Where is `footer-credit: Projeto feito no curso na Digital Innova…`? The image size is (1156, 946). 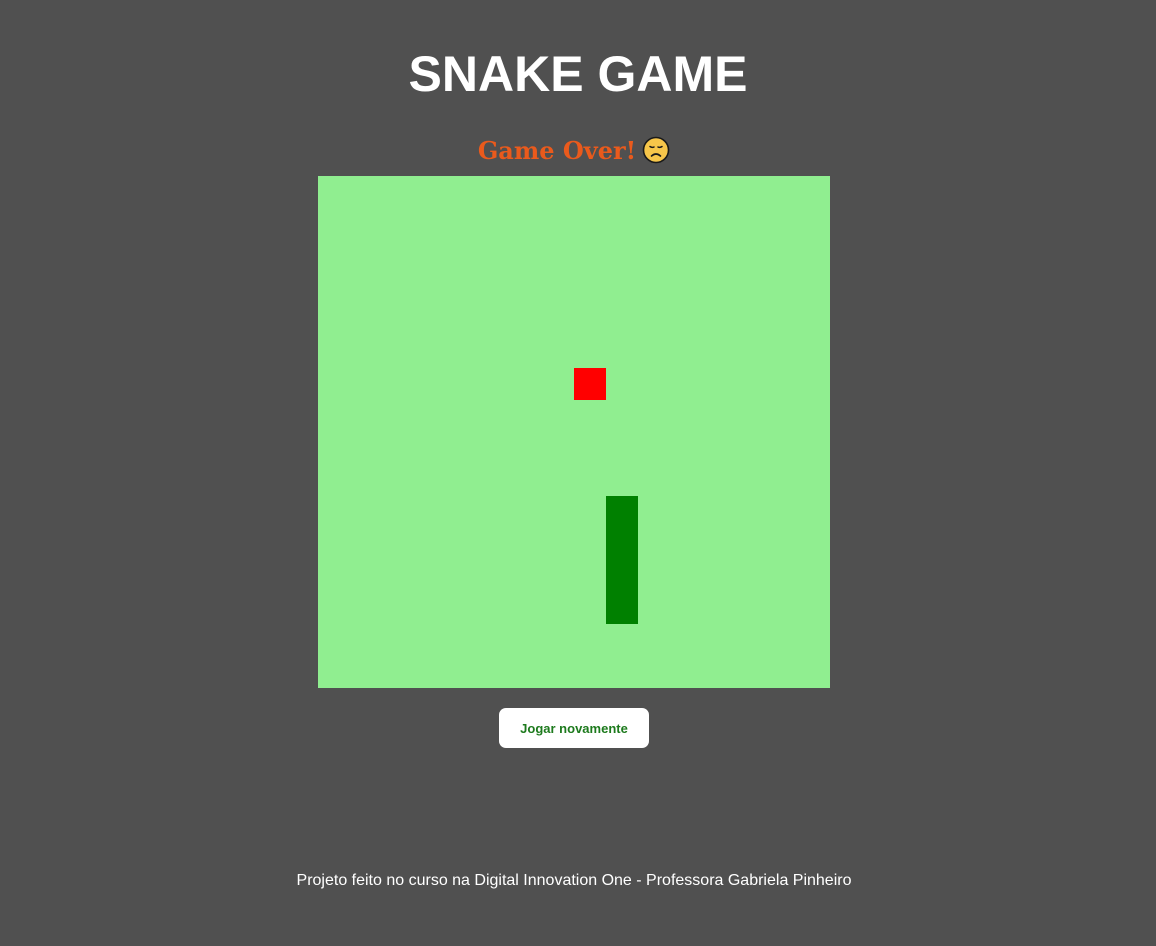 footer-credit: Projeto feito no curso na Digital Innova… is located at coordinates (574, 880).